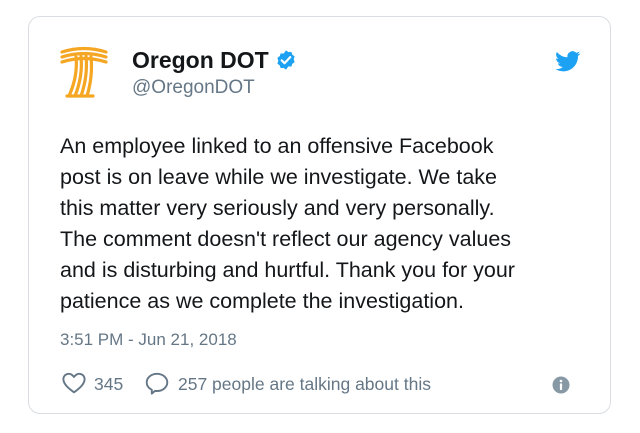 The height and width of the screenshot is (433, 640). I want to click on author-handle: @OregonDOT, so click(193, 88).